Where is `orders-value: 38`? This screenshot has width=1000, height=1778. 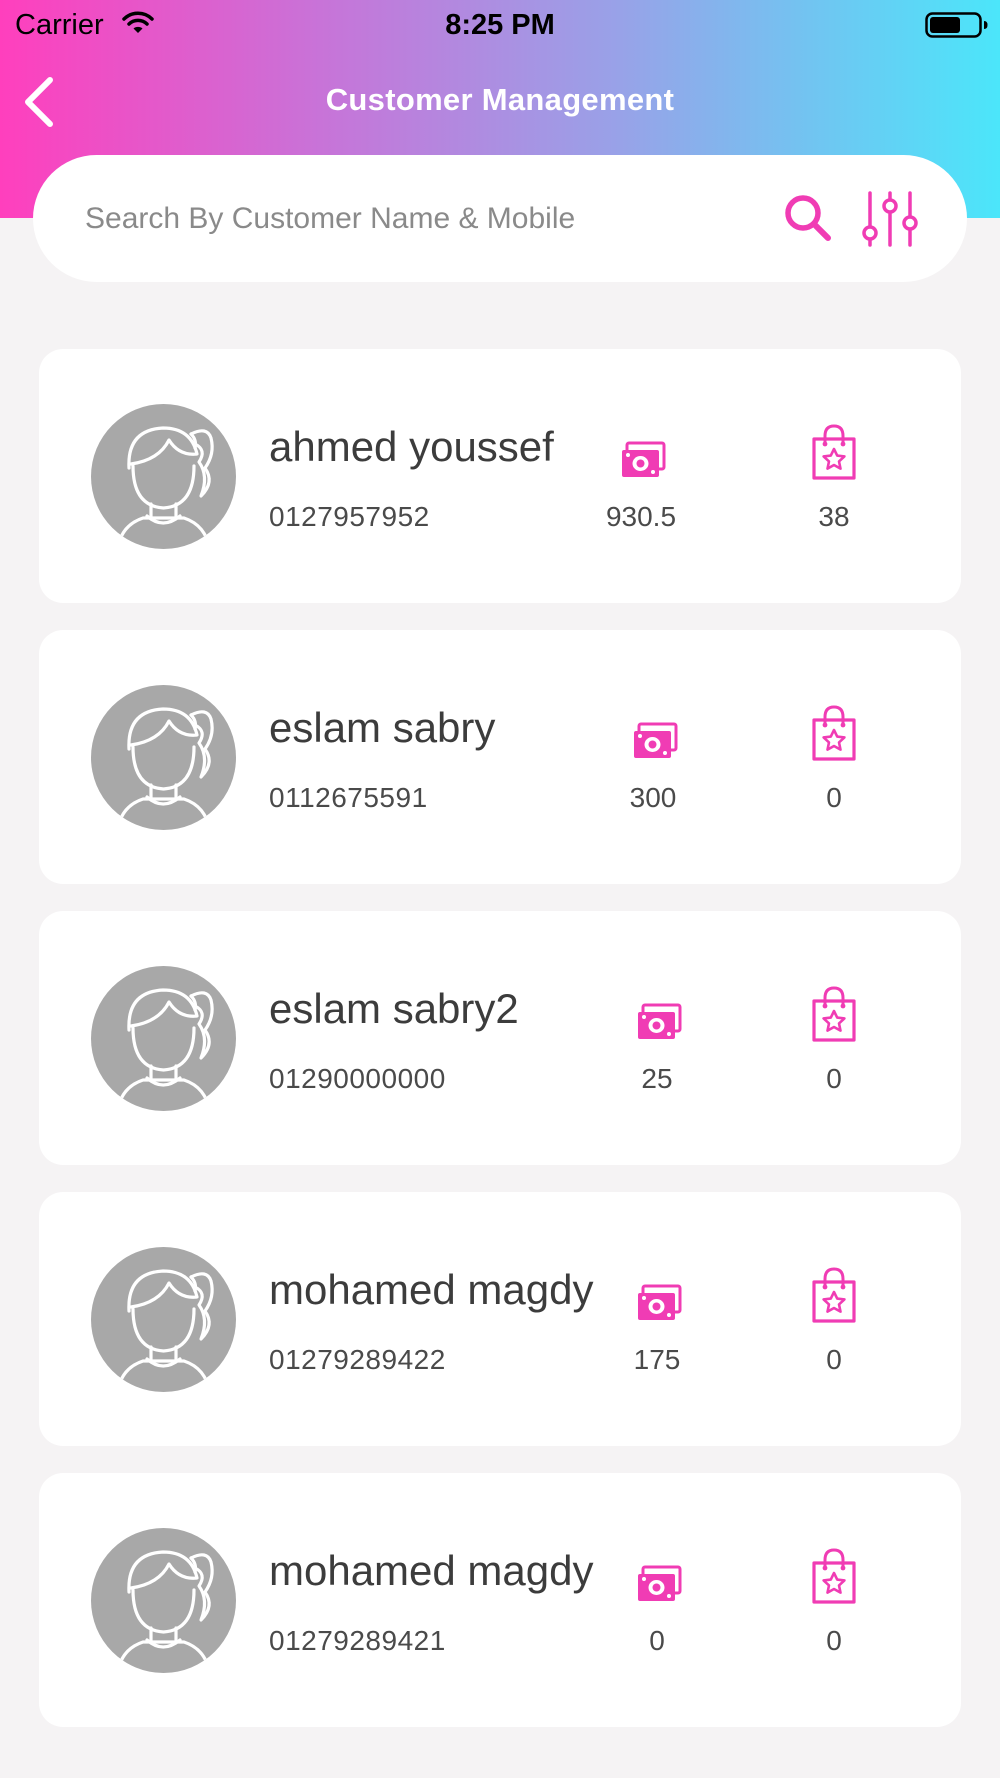 orders-value: 38 is located at coordinates (834, 516).